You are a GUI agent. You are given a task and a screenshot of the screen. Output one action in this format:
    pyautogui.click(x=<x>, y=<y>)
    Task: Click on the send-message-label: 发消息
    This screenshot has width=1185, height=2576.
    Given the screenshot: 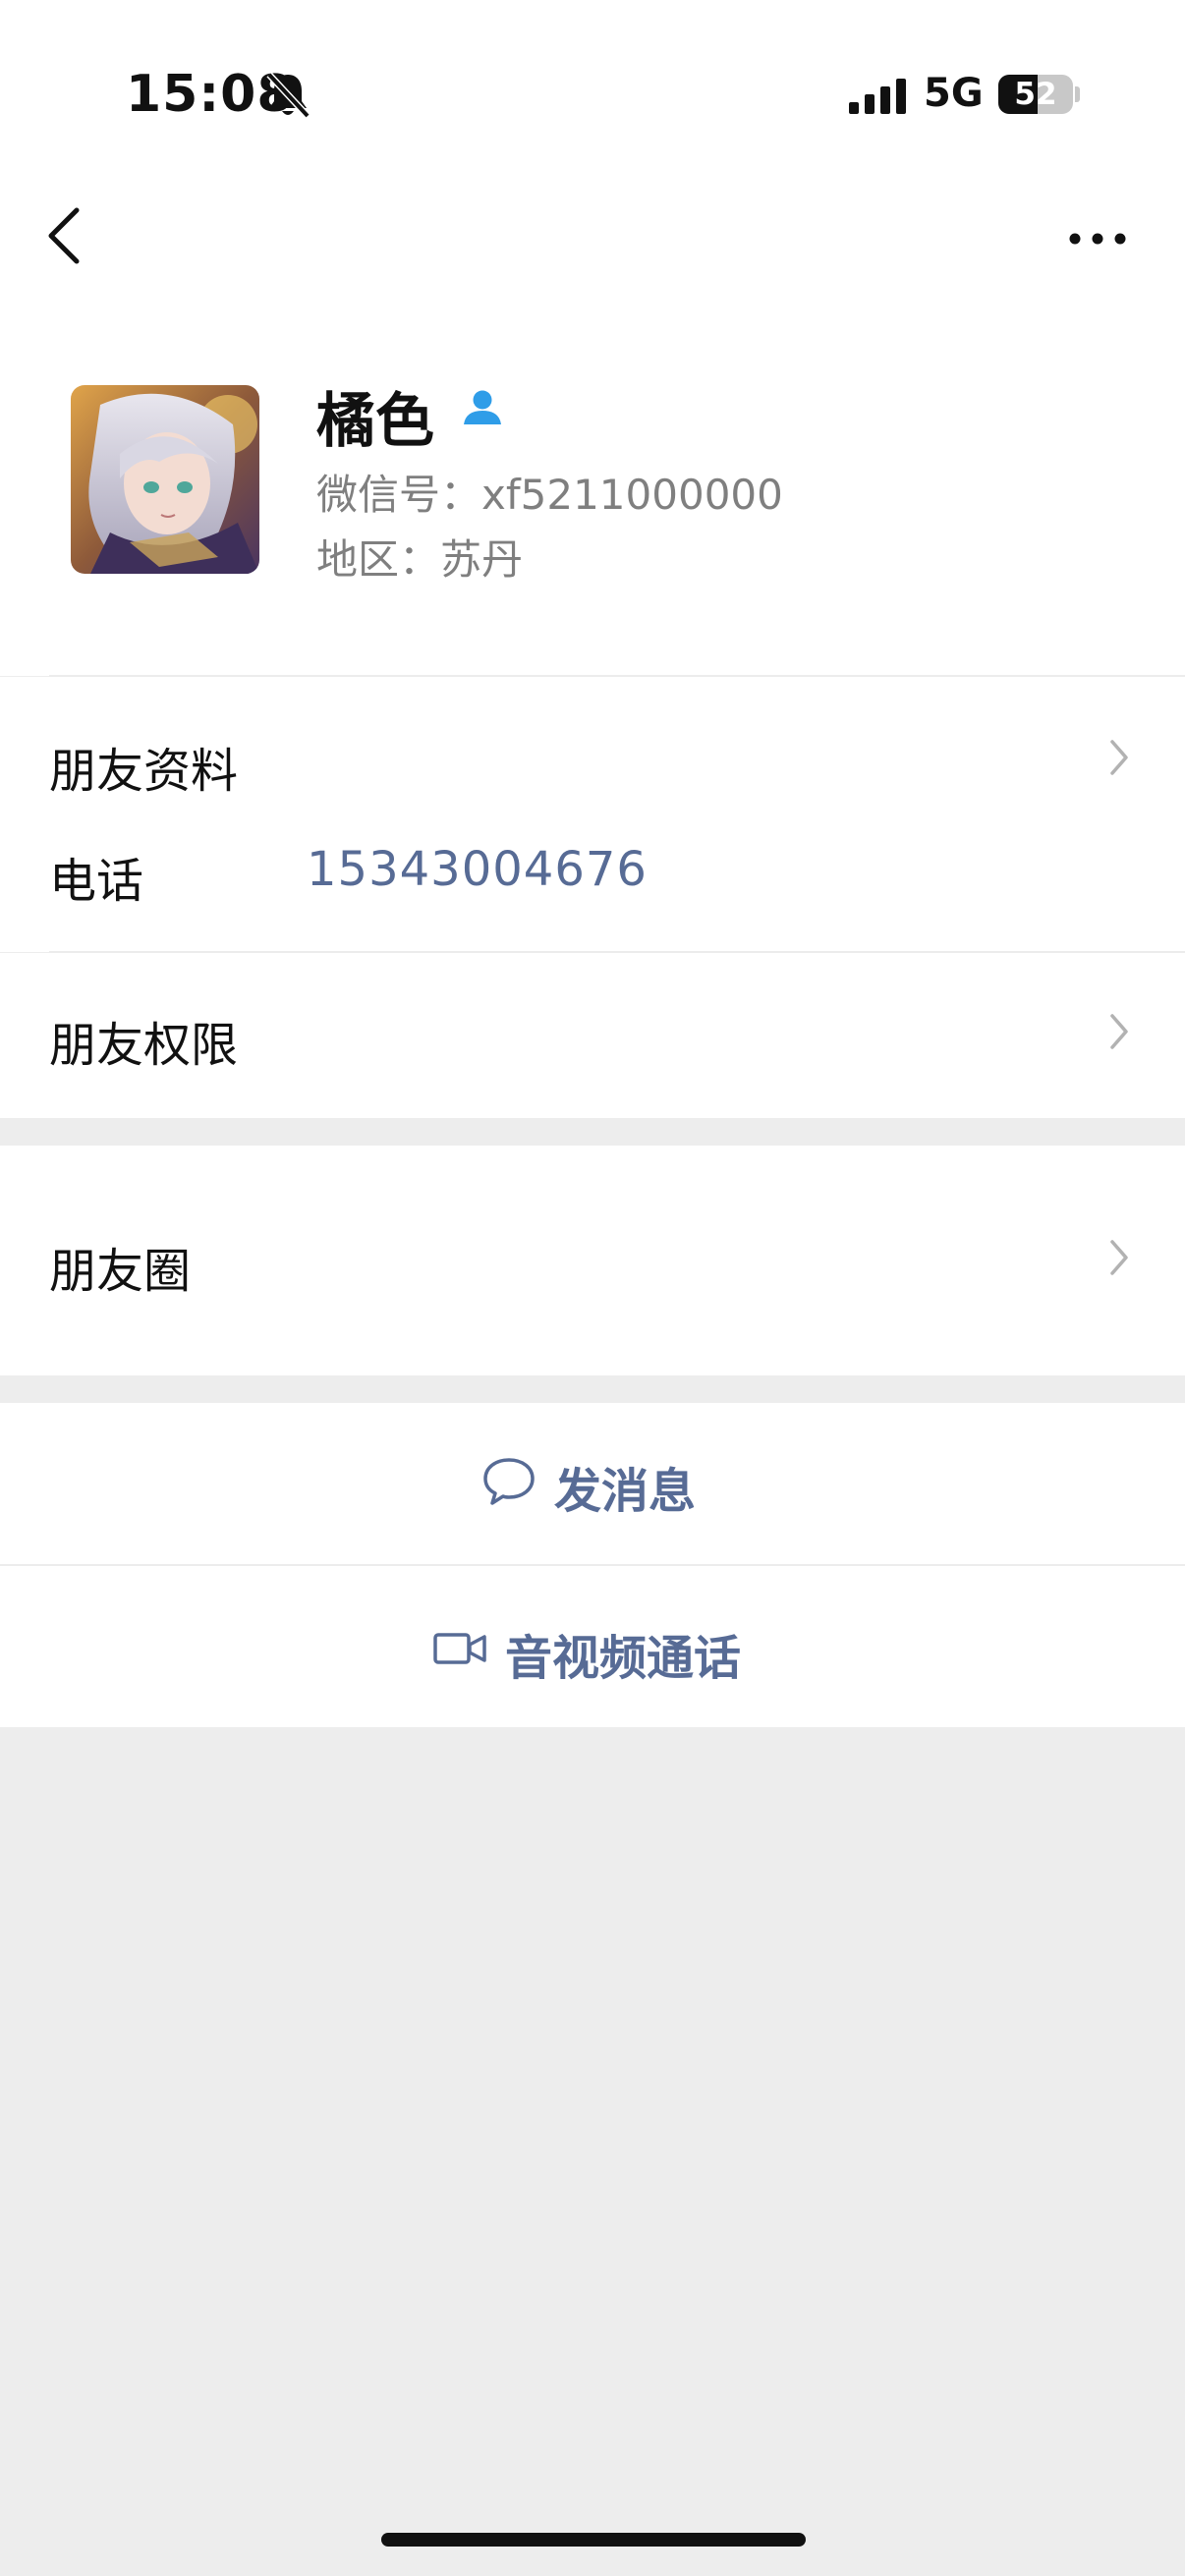 What is the action you would take?
    pyautogui.click(x=625, y=1491)
    